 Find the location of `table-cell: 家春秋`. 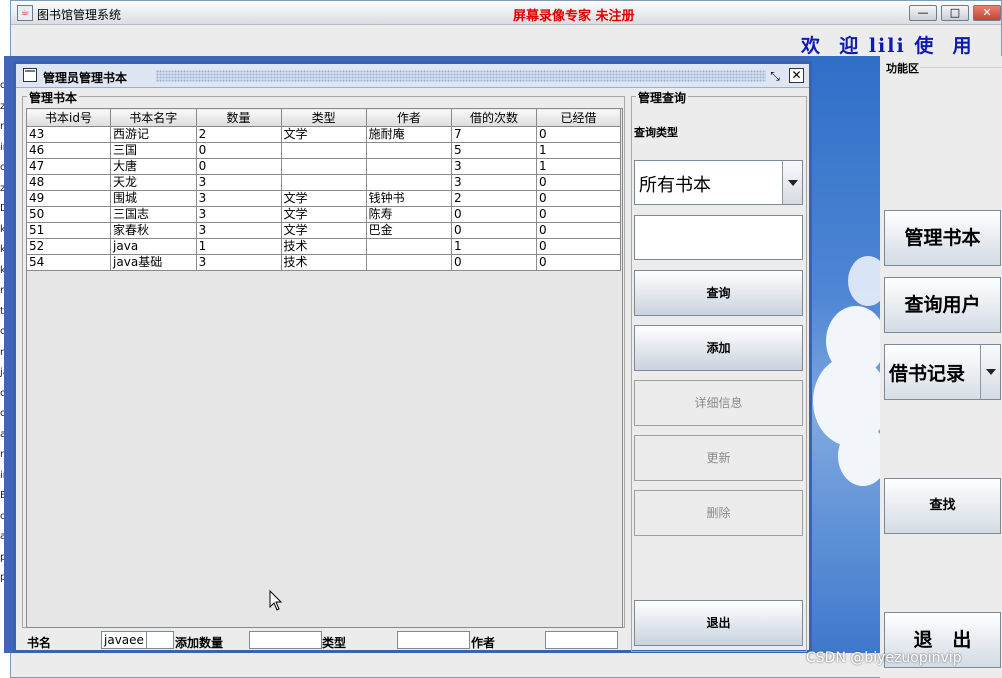

table-cell: 家春秋 is located at coordinates (153, 230).